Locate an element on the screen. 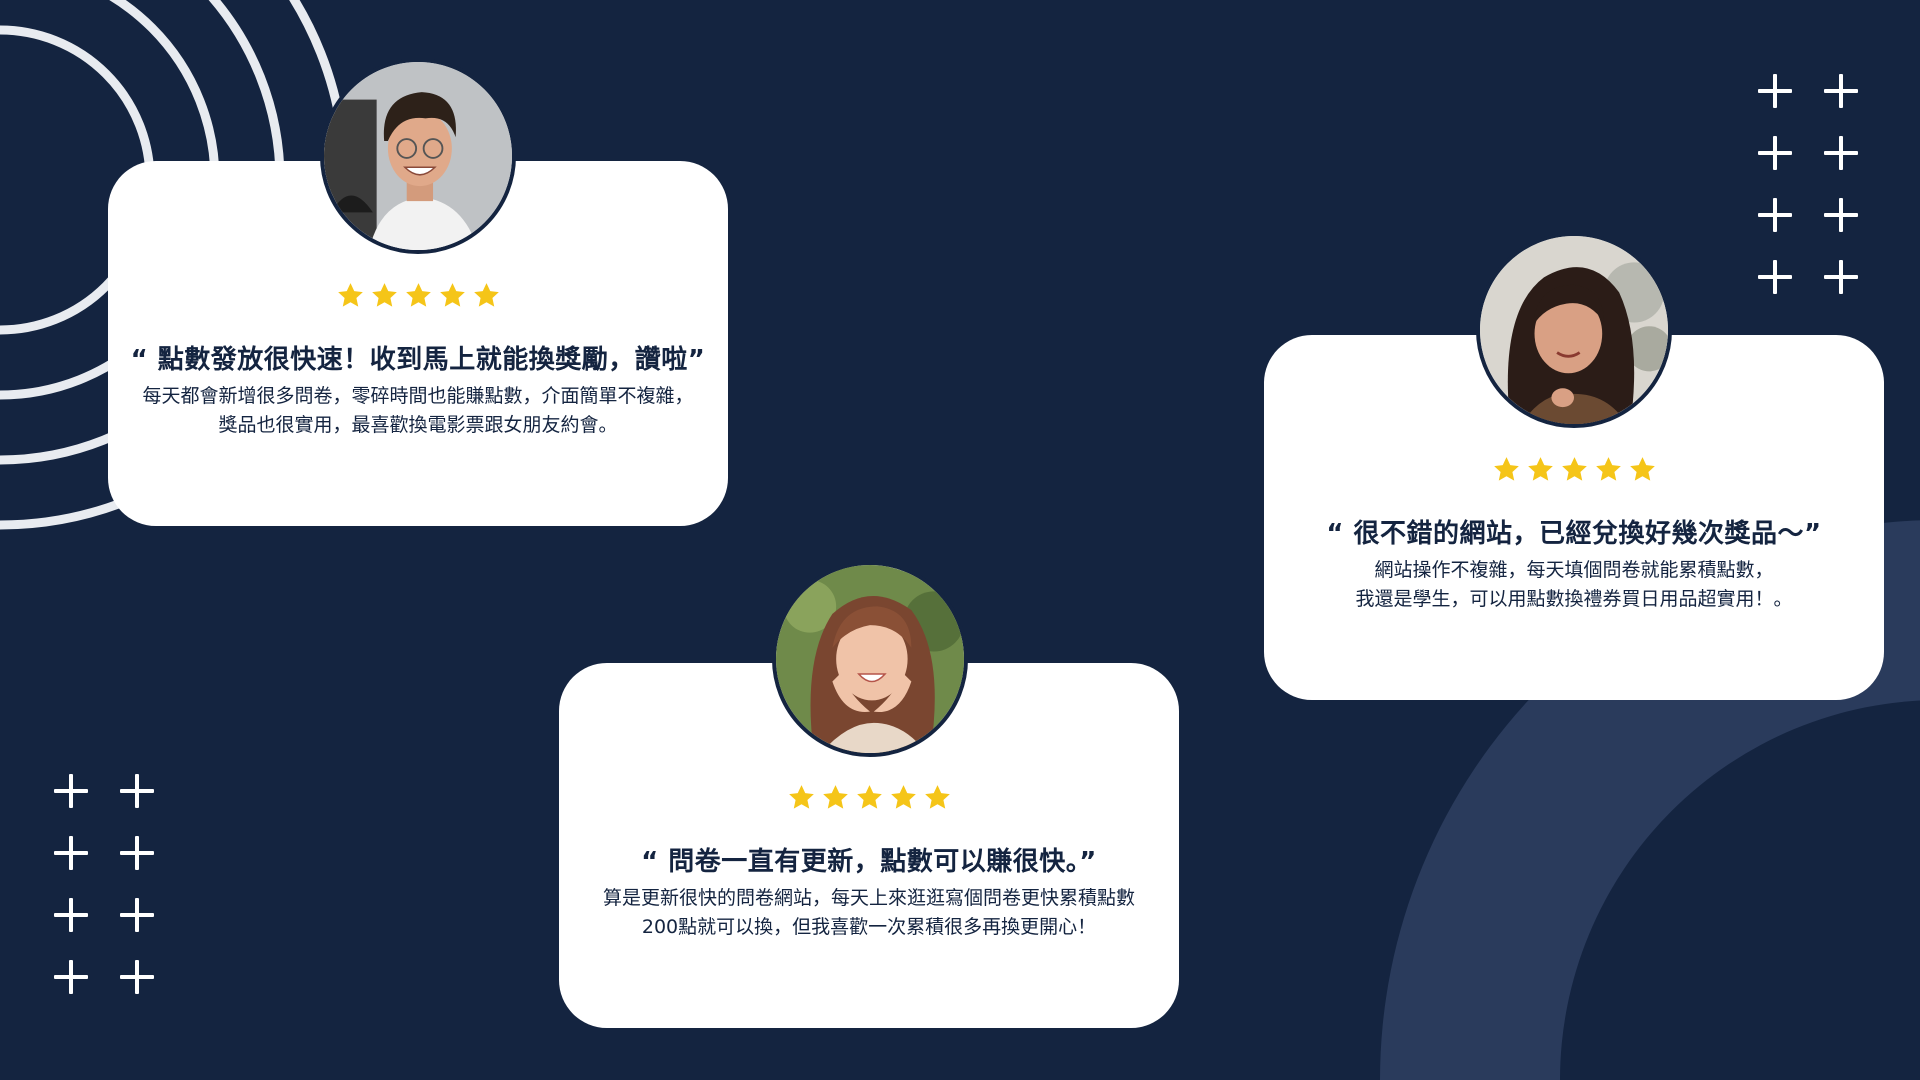 This screenshot has width=1920, height=1080. plus-pattern-bottom-left is located at coordinates (120, 898).